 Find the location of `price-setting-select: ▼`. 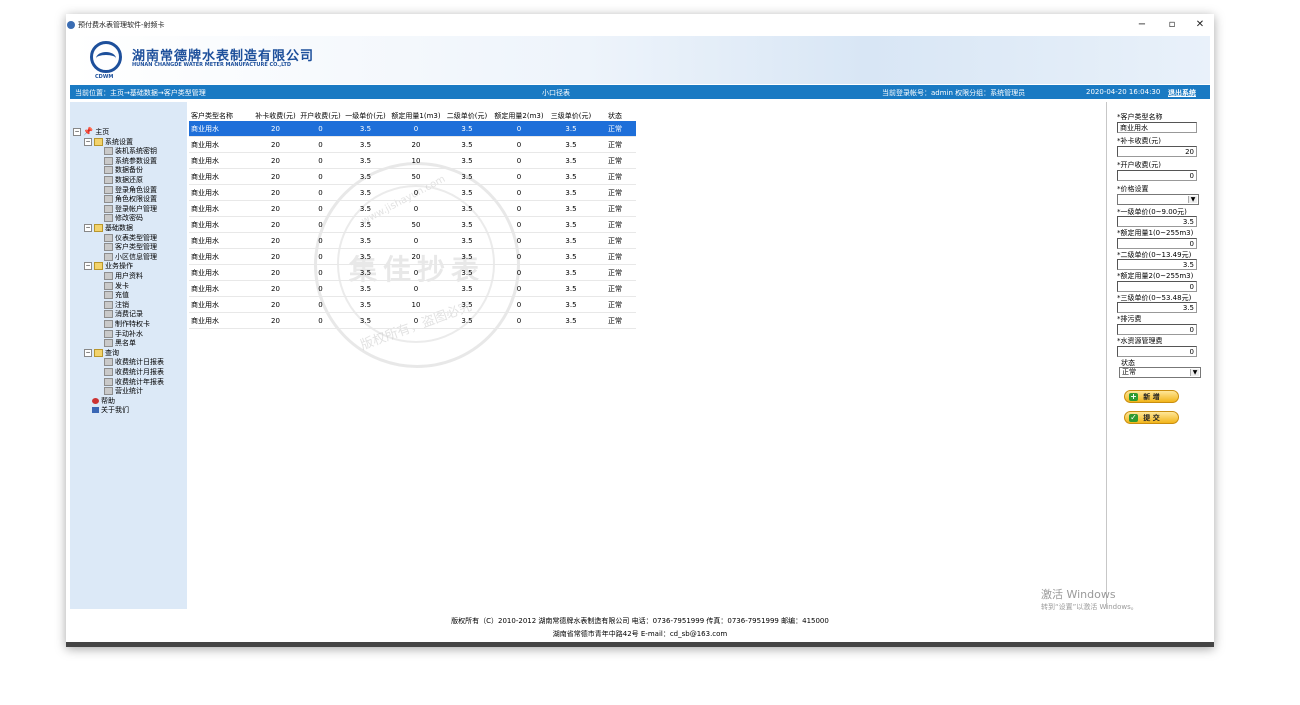

price-setting-select: ▼ is located at coordinates (1158, 199).